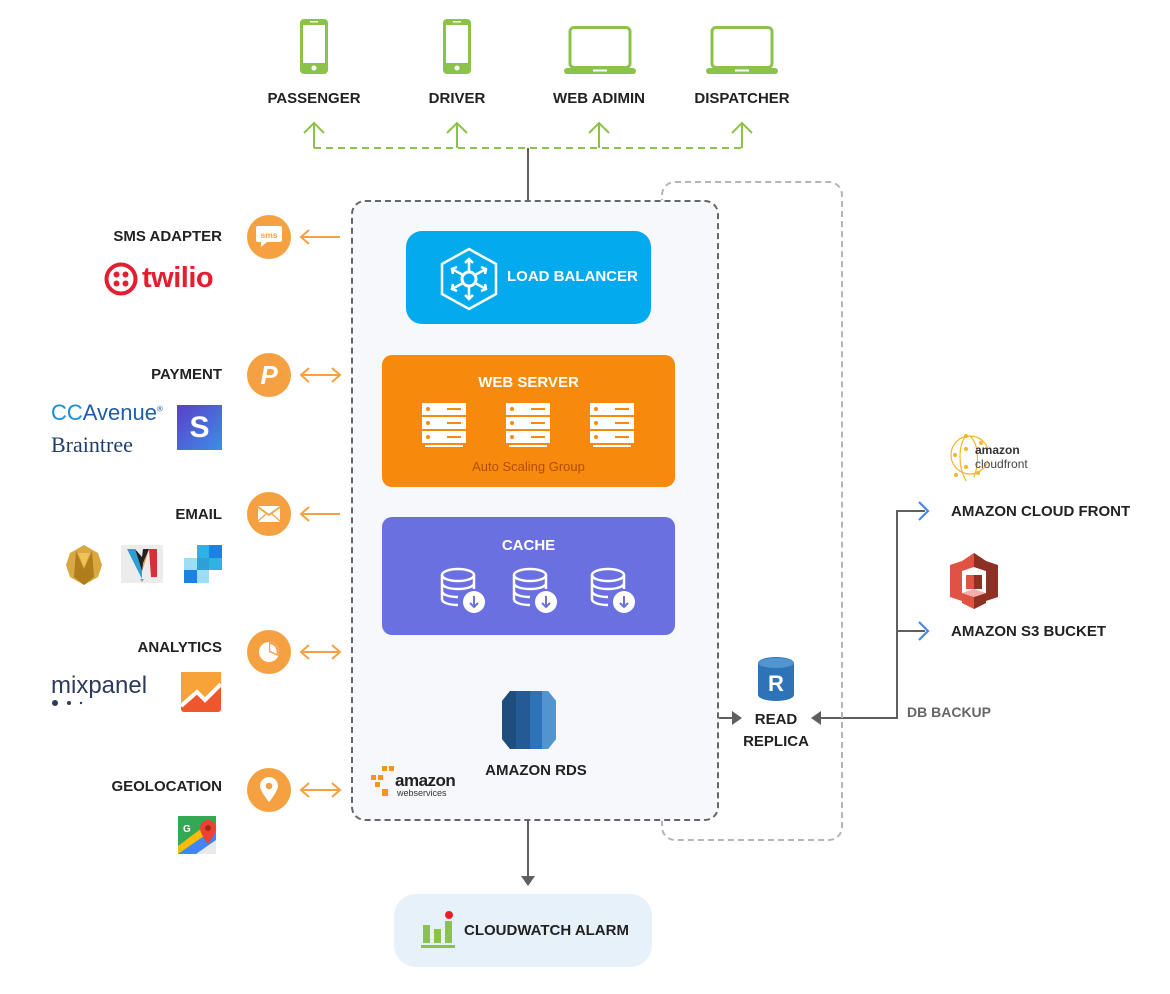  Describe the element at coordinates (1028, 631) in the screenshot. I see `s3-bucket-label: AMAZON S3 BUCKET` at that location.